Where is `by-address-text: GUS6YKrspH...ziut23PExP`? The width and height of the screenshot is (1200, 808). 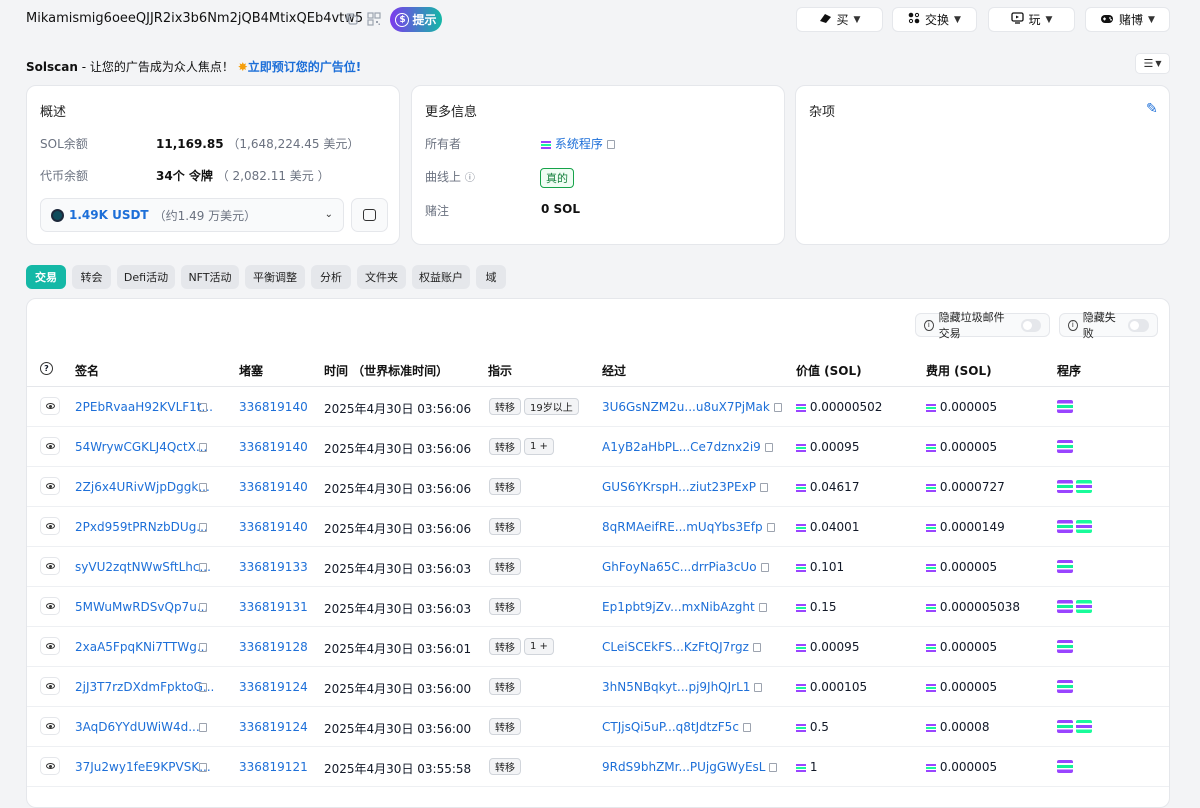 by-address-text: GUS6YKrspH...ziut23PExP is located at coordinates (679, 487).